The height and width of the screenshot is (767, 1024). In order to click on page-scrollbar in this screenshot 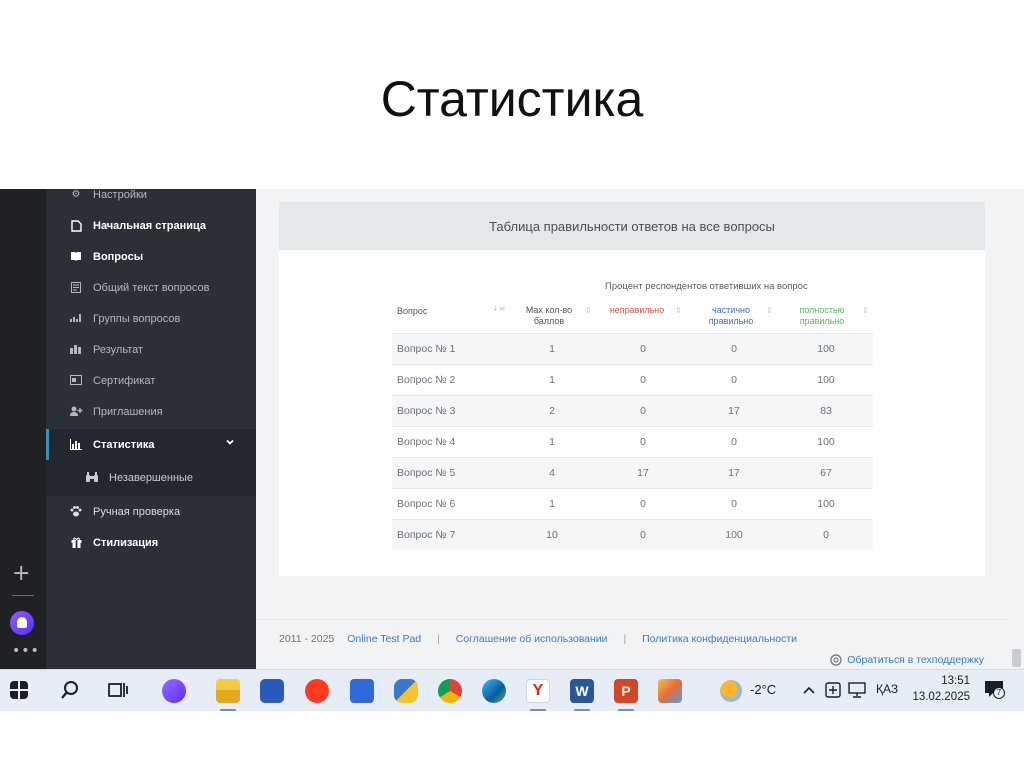, I will do `click(1016, 429)`.